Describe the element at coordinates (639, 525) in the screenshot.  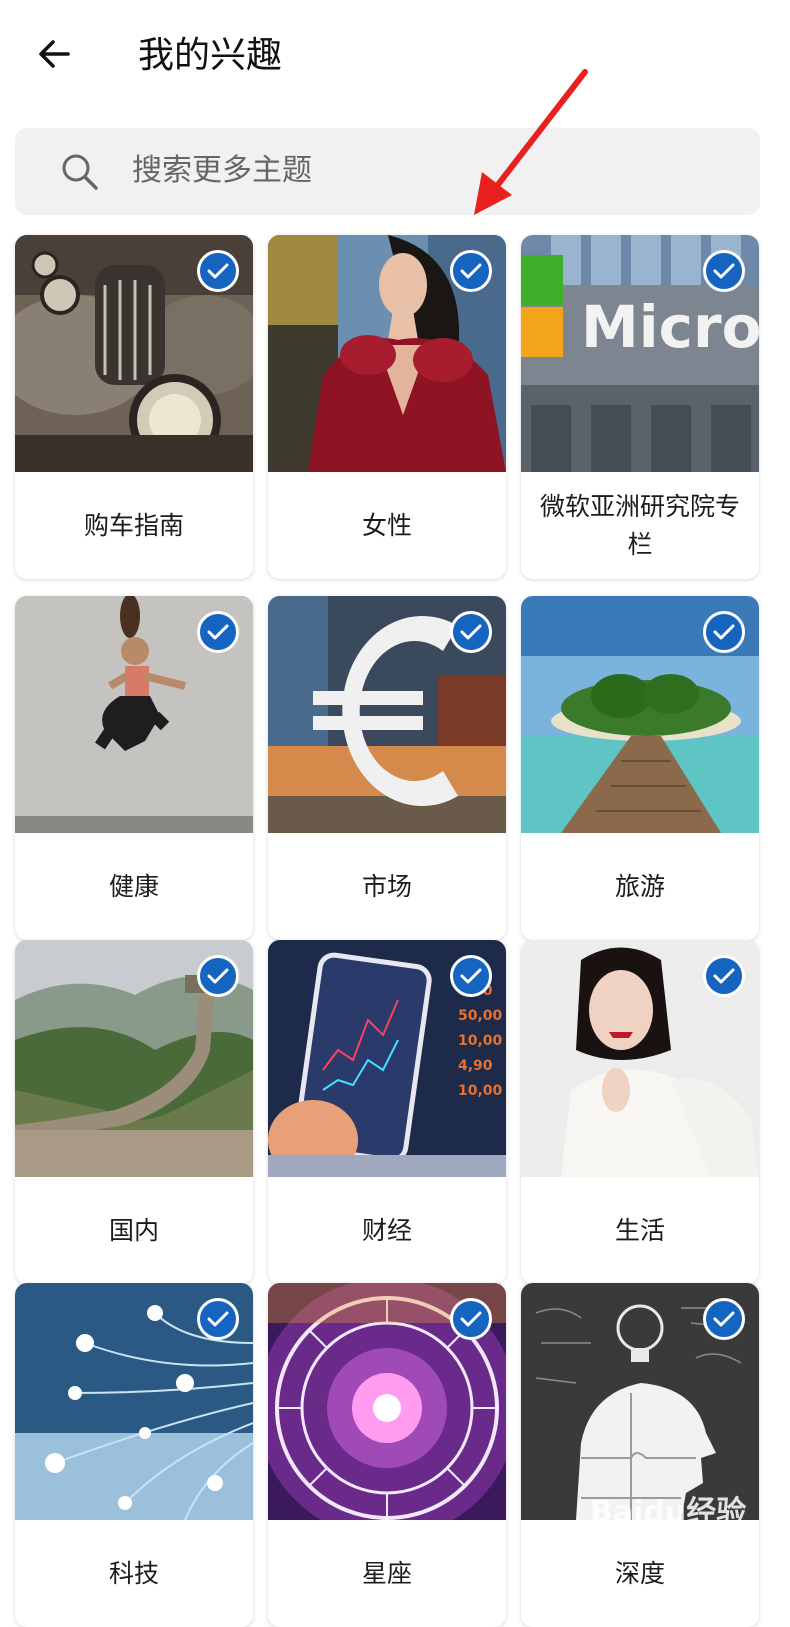
I see `topic-label: 微软亚洲研究院专栏` at that location.